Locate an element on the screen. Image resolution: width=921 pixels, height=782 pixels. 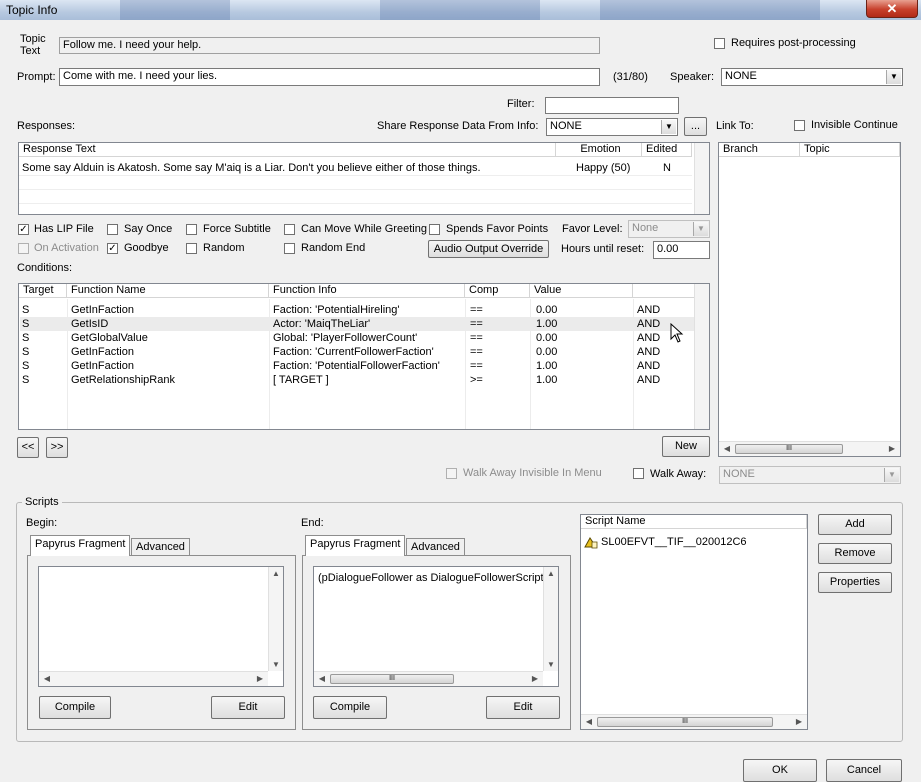
title-bar is located at coordinates (460, 10).